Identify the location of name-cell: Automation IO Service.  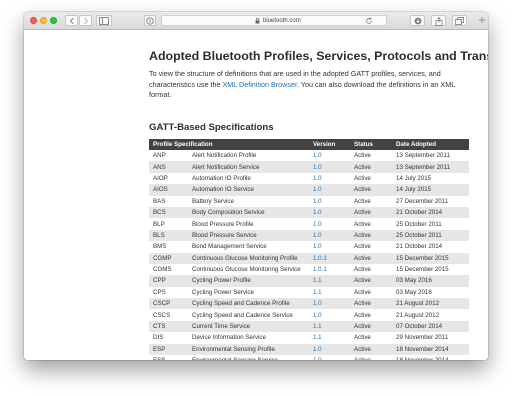
(248, 190).